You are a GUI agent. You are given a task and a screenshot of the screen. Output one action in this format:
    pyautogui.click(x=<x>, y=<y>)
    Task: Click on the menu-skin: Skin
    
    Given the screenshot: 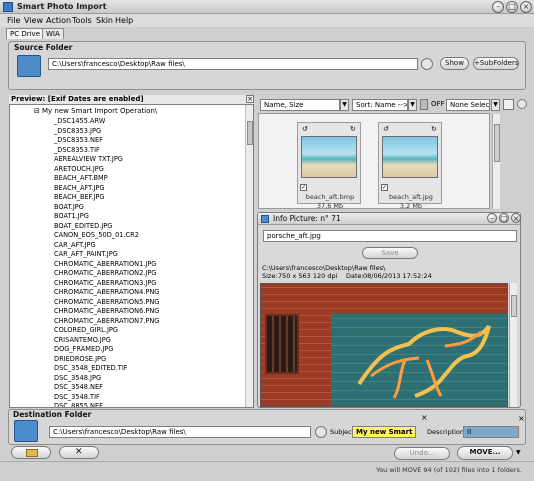 What is the action you would take?
    pyautogui.click(x=104, y=20)
    